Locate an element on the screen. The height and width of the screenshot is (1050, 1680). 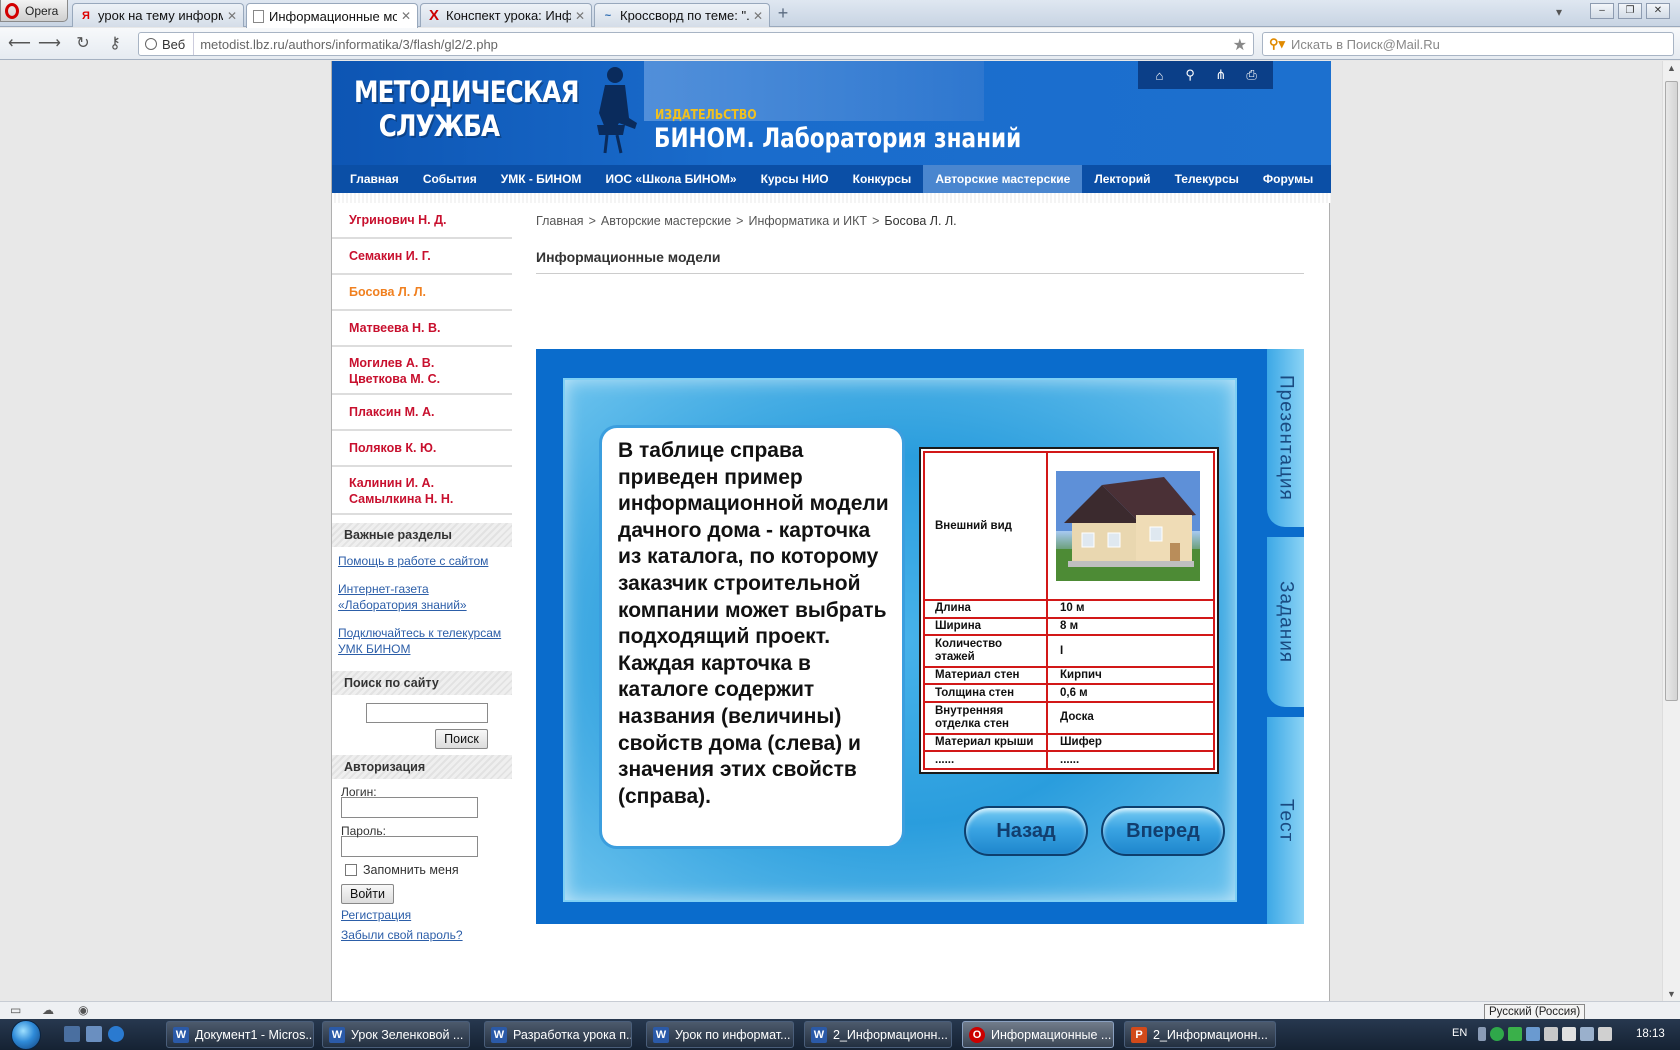
remember-me: Запомнить меня is located at coordinates (426, 870).